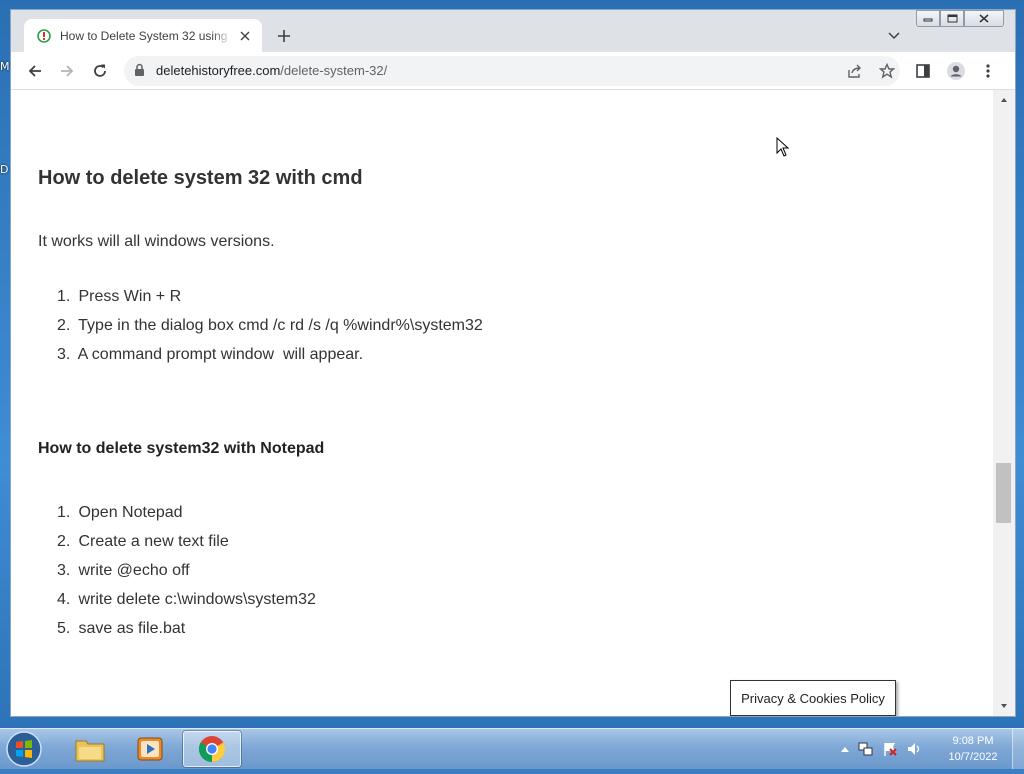 This screenshot has width=1024, height=774. Describe the element at coordinates (1003, 493) in the screenshot. I see `scrollbar-thumb` at that location.